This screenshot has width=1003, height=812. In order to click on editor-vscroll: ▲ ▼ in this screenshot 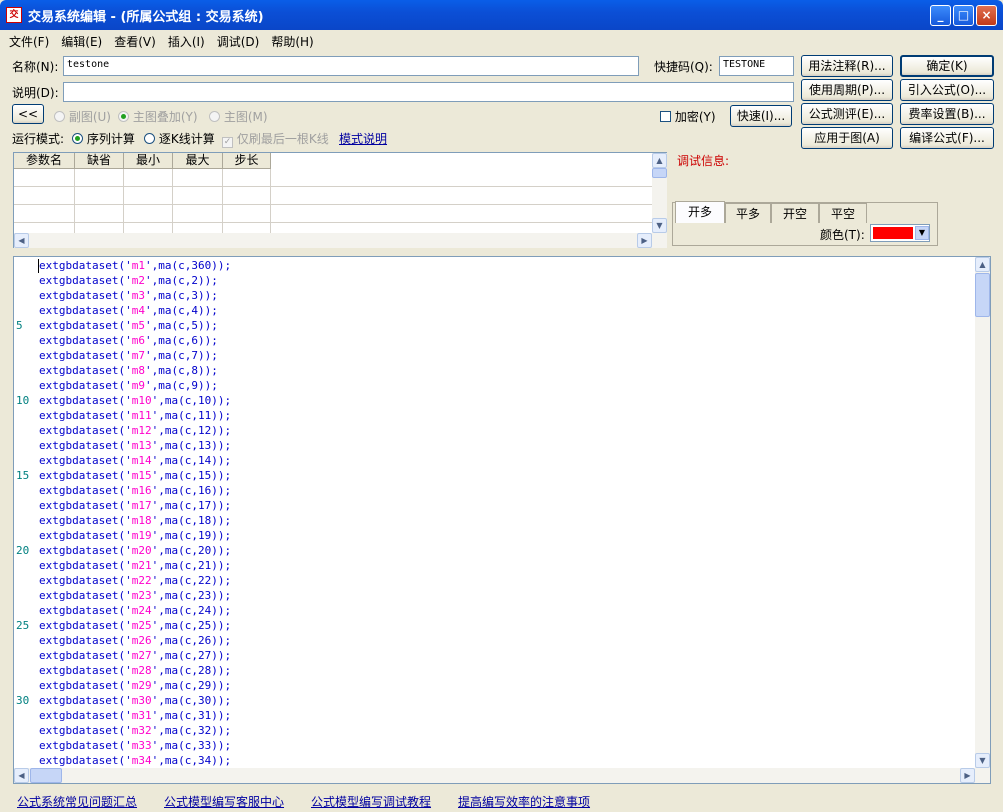, I will do `click(982, 512)`.